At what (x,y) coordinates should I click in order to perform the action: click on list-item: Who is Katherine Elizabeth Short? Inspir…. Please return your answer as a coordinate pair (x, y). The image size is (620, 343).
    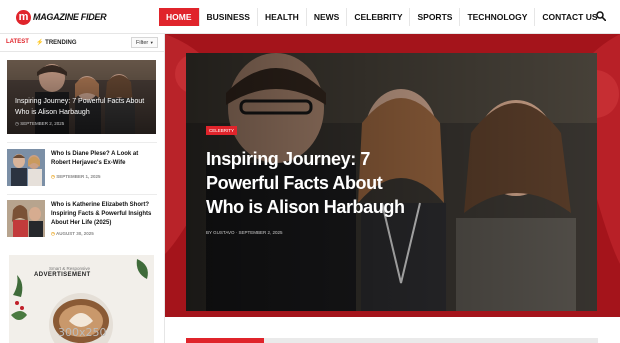
    Looking at the image, I should click on (82, 220).